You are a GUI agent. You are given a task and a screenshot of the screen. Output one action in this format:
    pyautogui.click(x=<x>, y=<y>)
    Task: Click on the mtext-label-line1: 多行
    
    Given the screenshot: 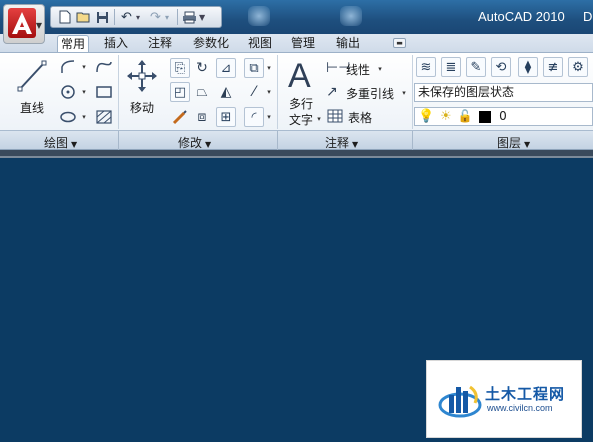 What is the action you would take?
    pyautogui.click(x=301, y=104)
    